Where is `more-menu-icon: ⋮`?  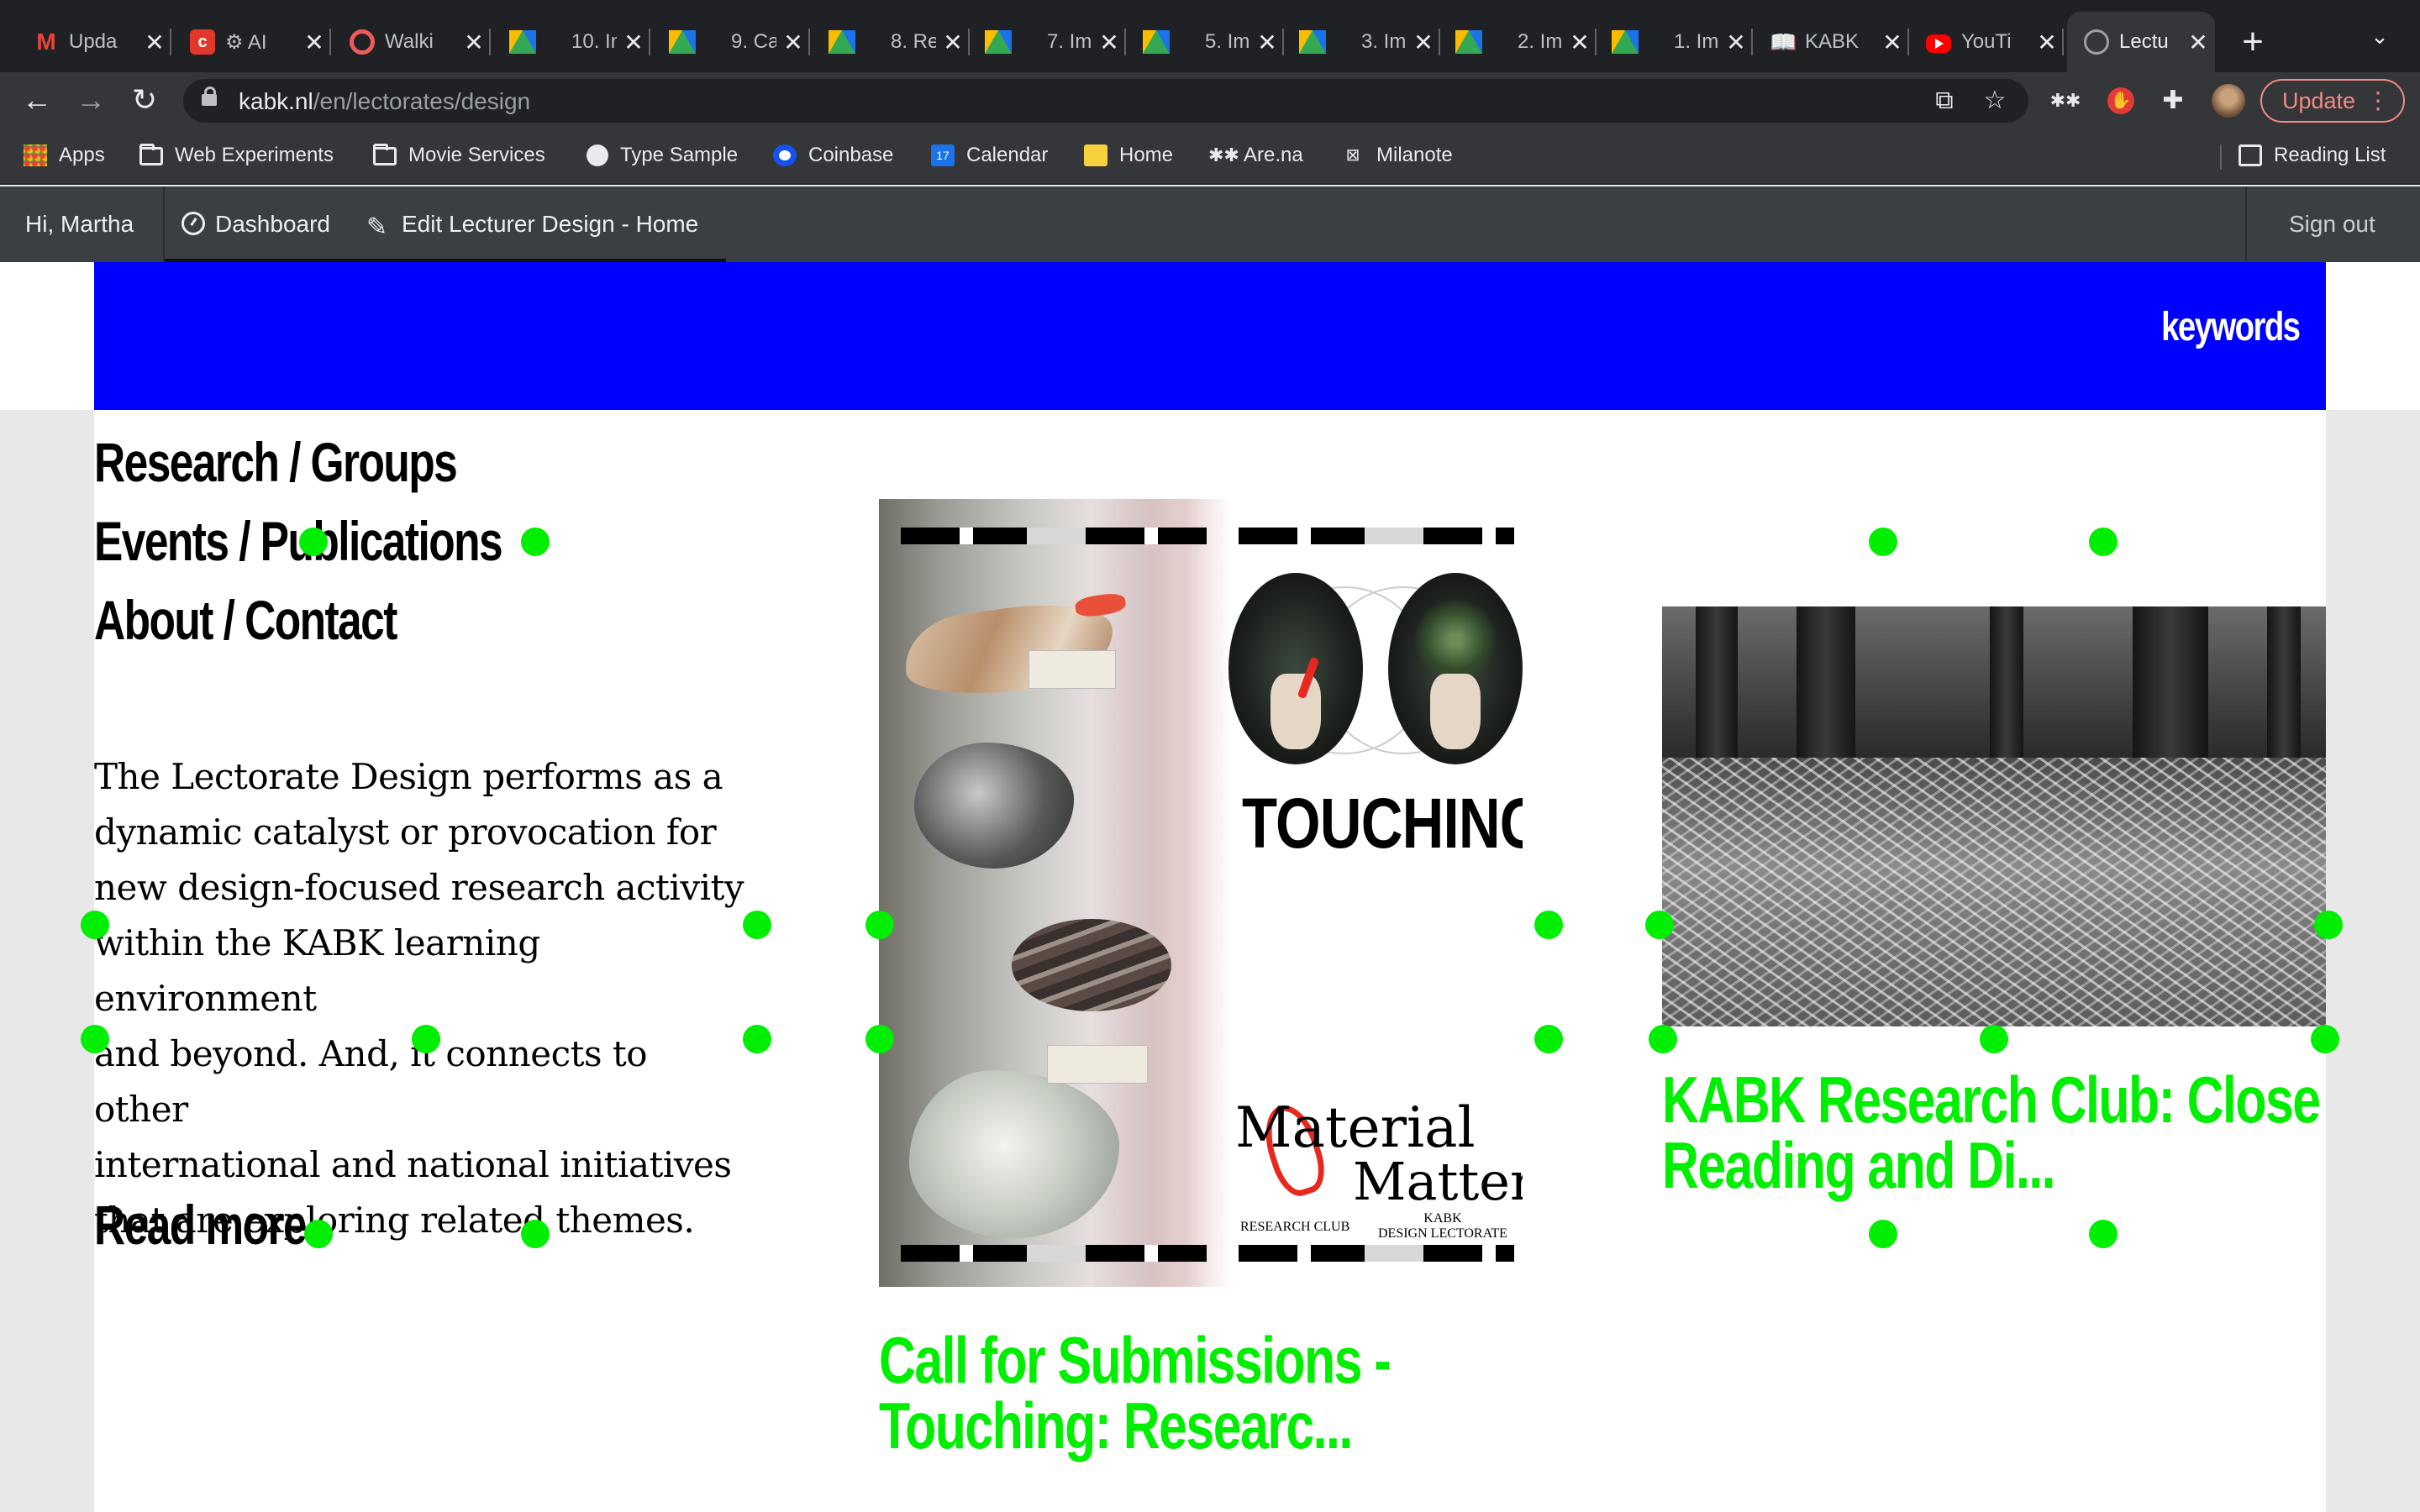
more-menu-icon: ⋮ is located at coordinates (2378, 101).